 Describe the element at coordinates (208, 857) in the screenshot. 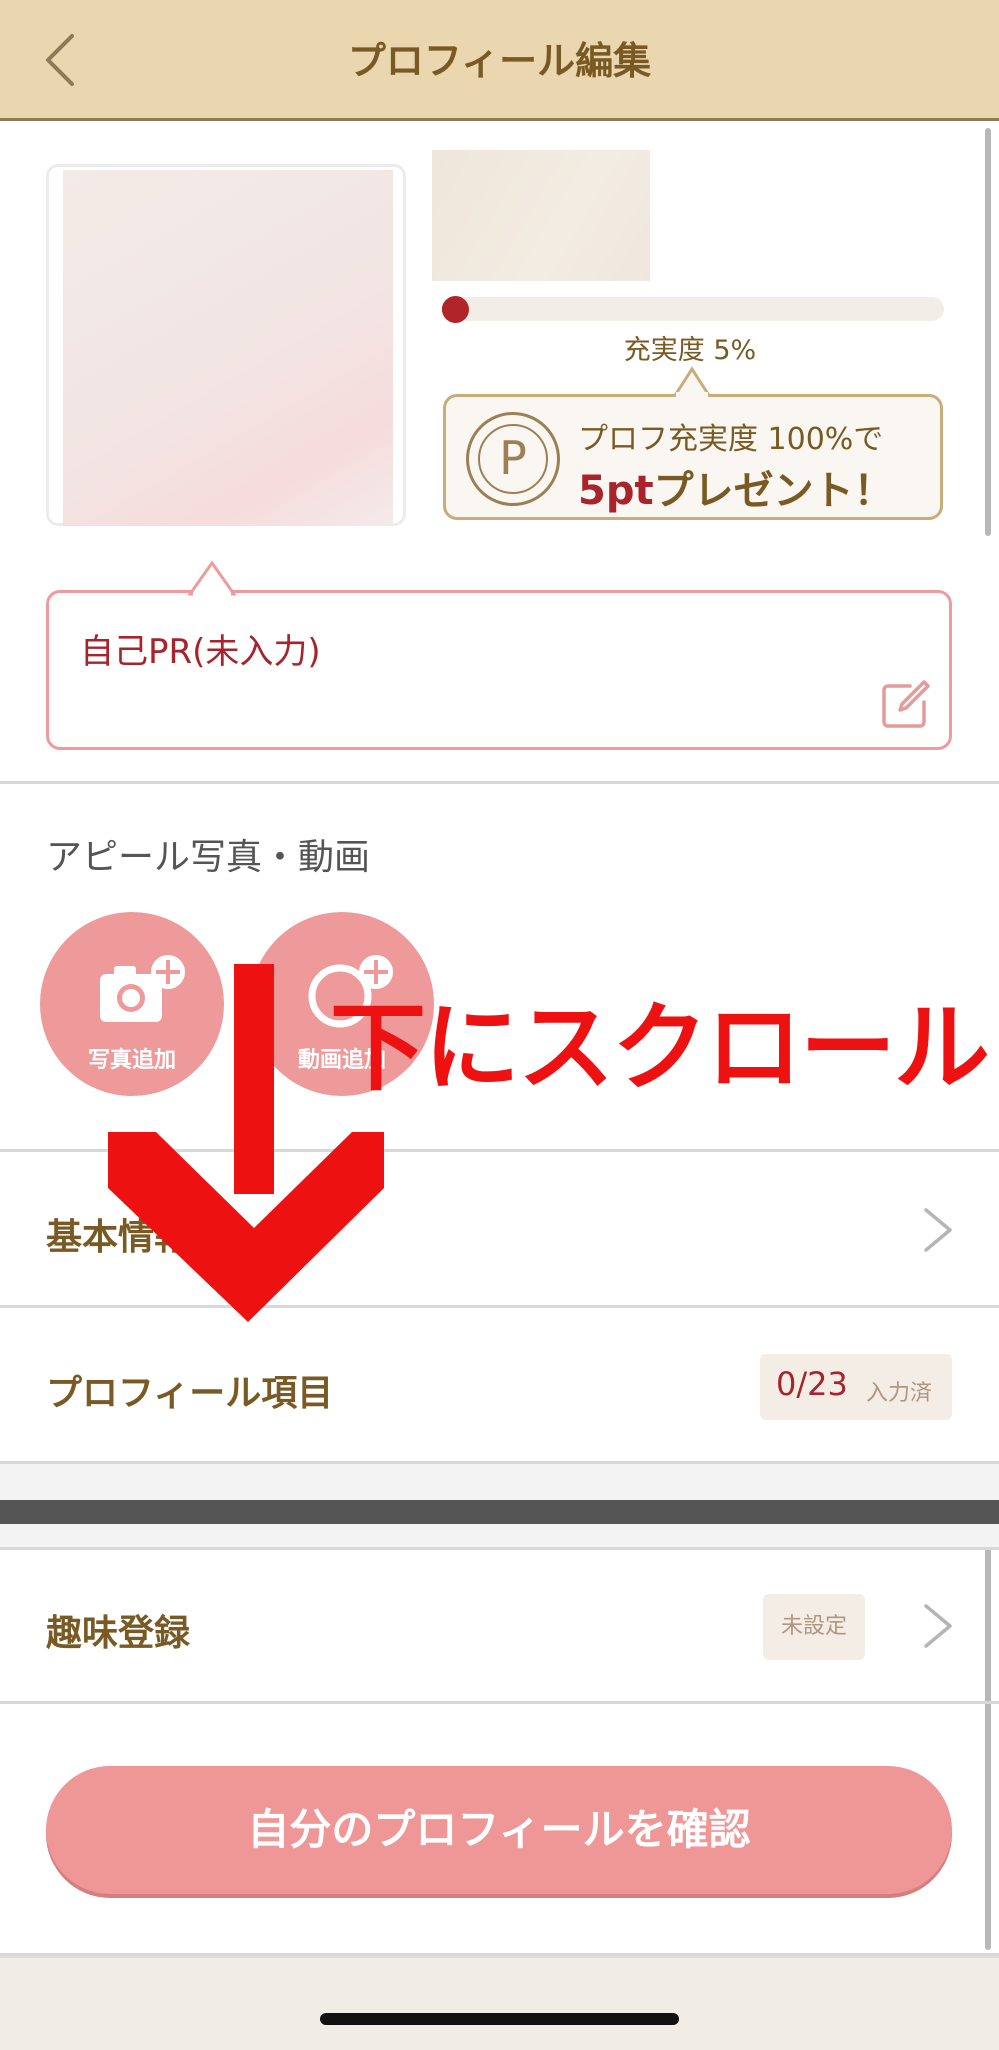

I see `appeal-section-label: アピール写真・動画` at that location.